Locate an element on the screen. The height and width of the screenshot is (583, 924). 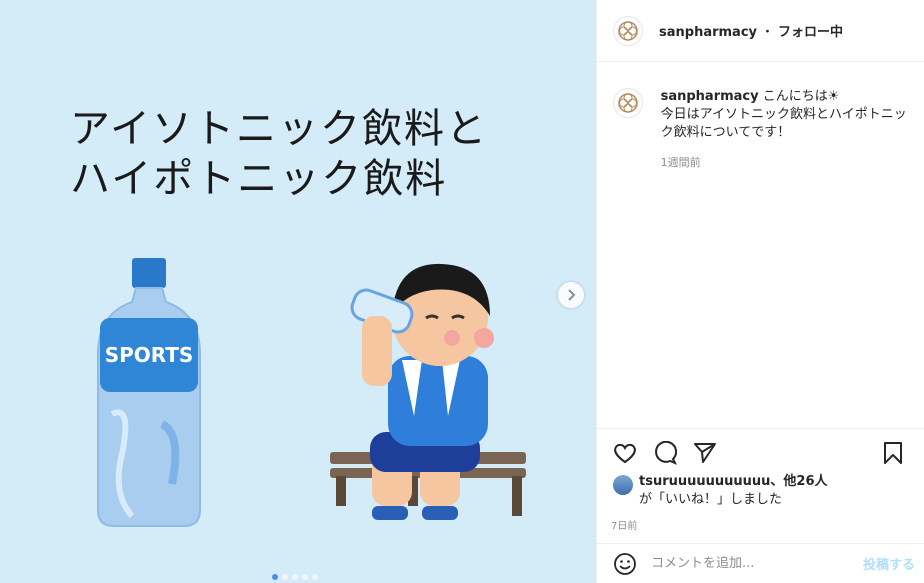
save-button is located at coordinates (893, 453).